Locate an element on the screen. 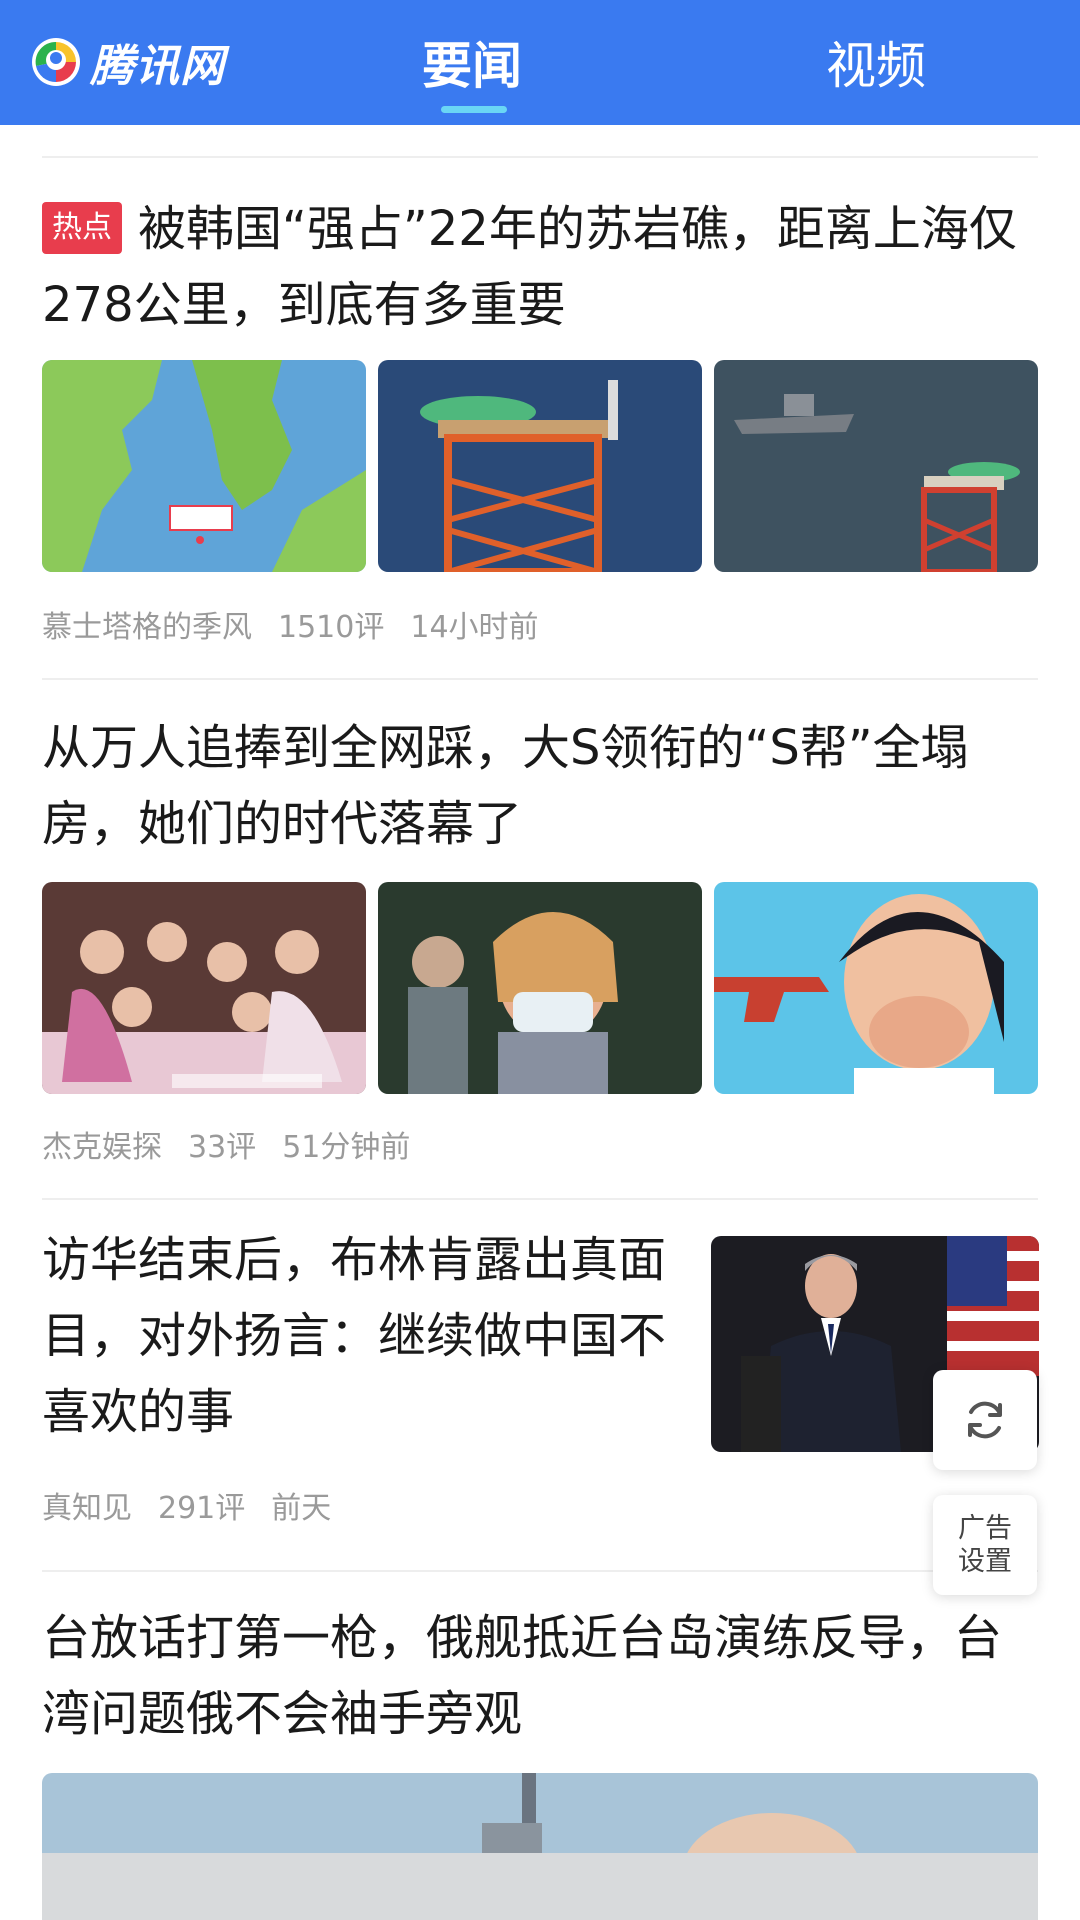 The width and height of the screenshot is (1080, 1920). map-image is located at coordinates (204, 466).